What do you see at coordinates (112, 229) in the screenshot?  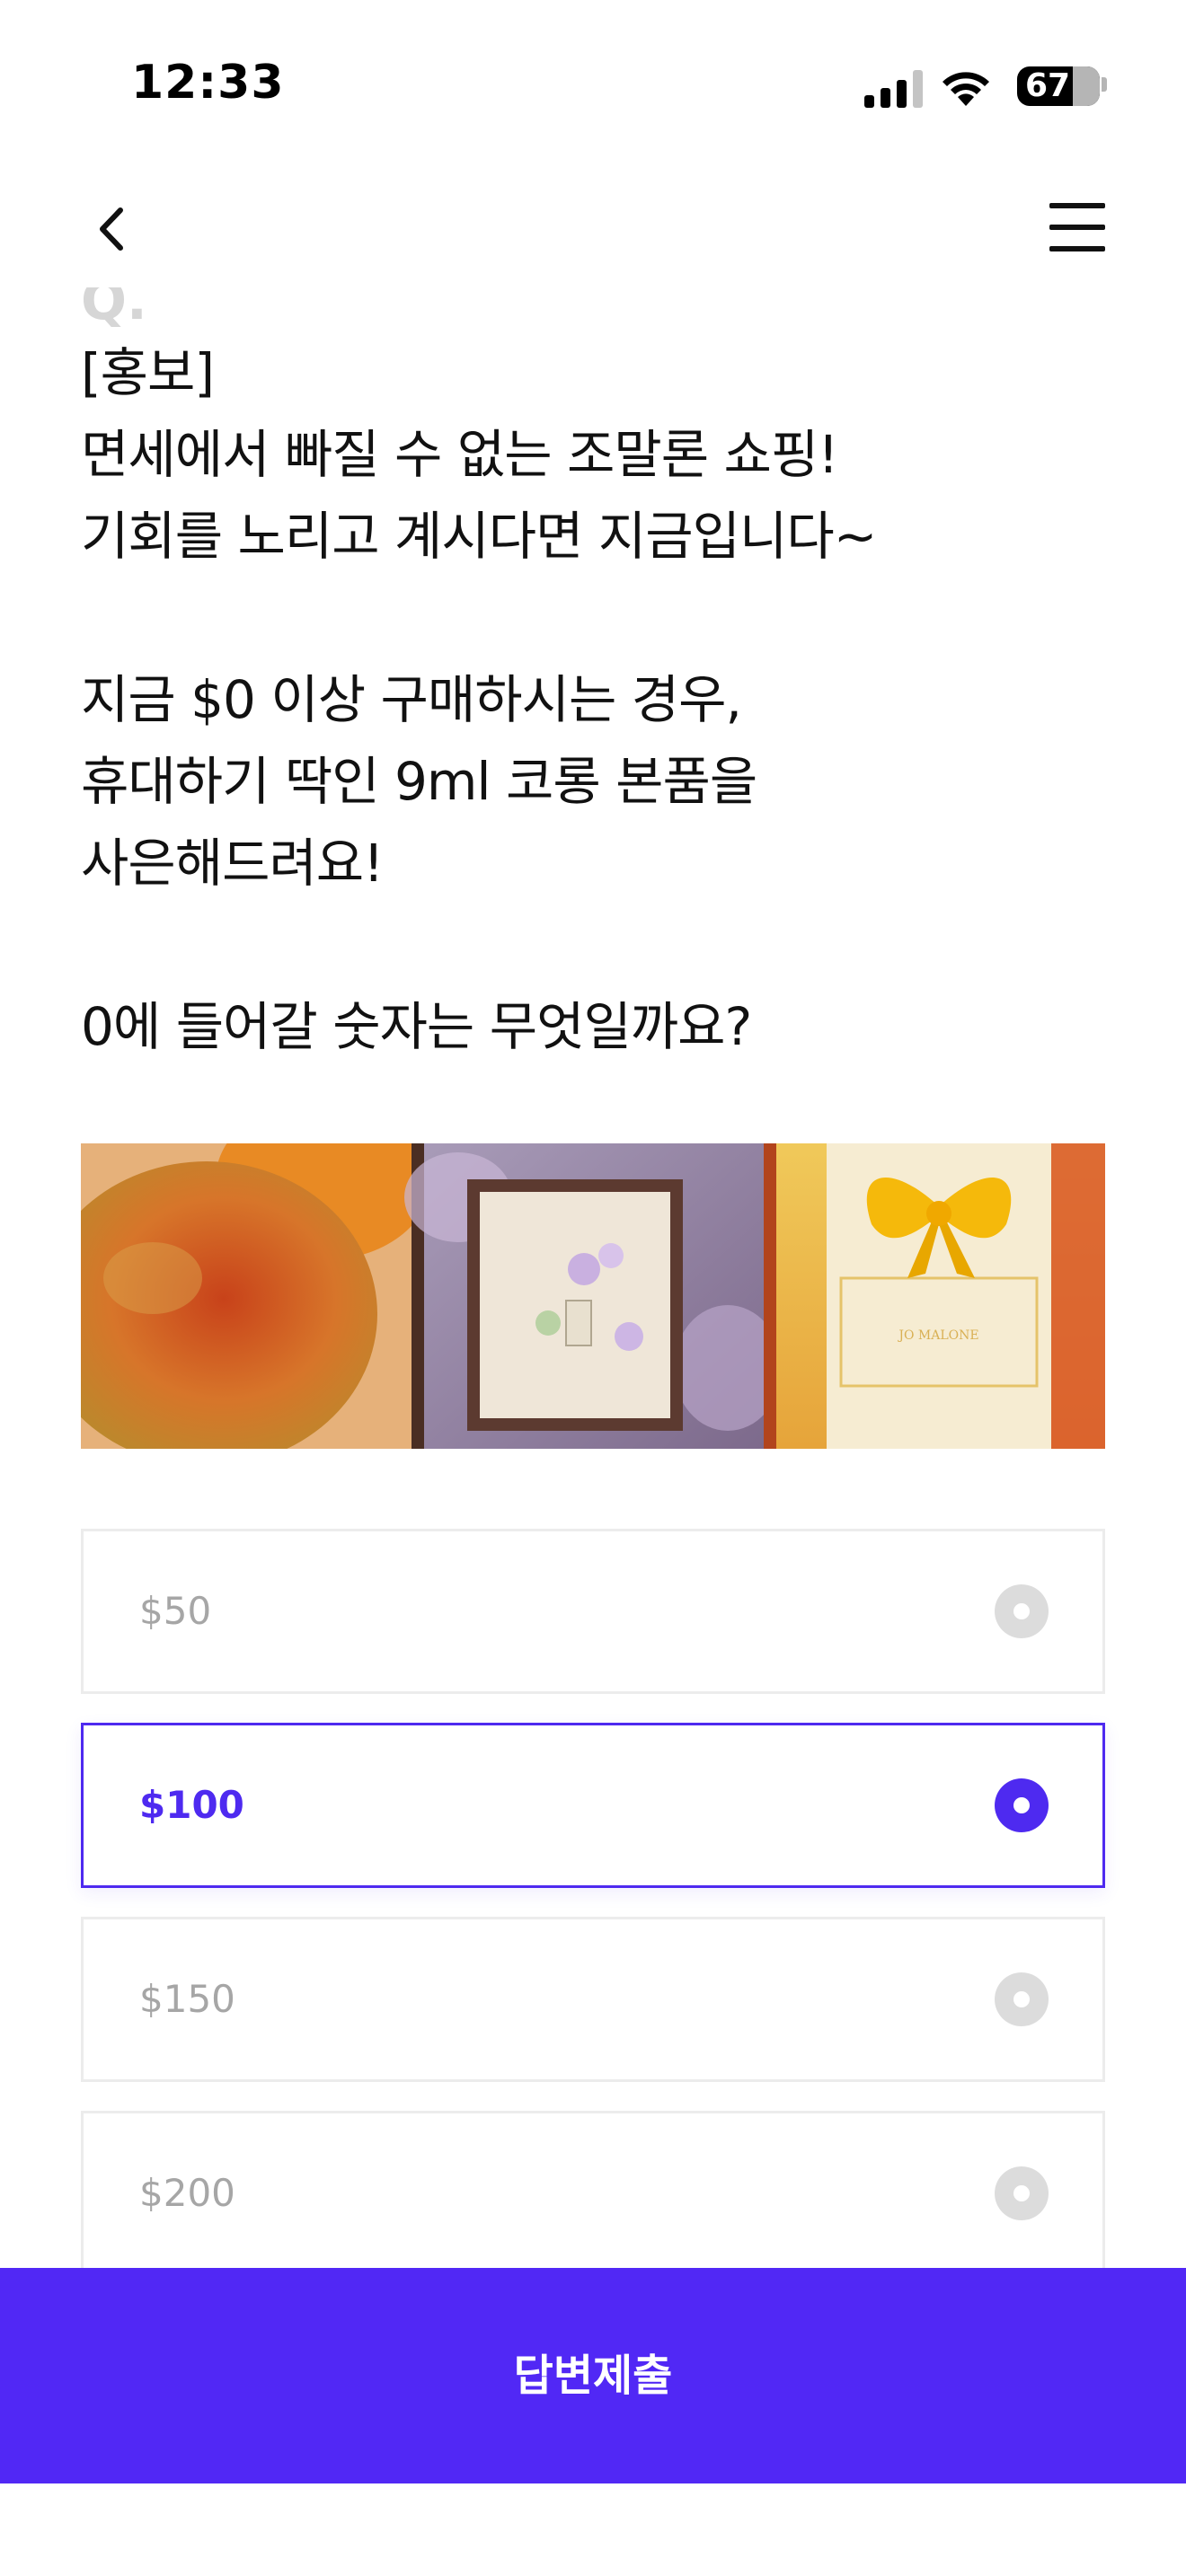 I see `chevron-left-icon` at bounding box center [112, 229].